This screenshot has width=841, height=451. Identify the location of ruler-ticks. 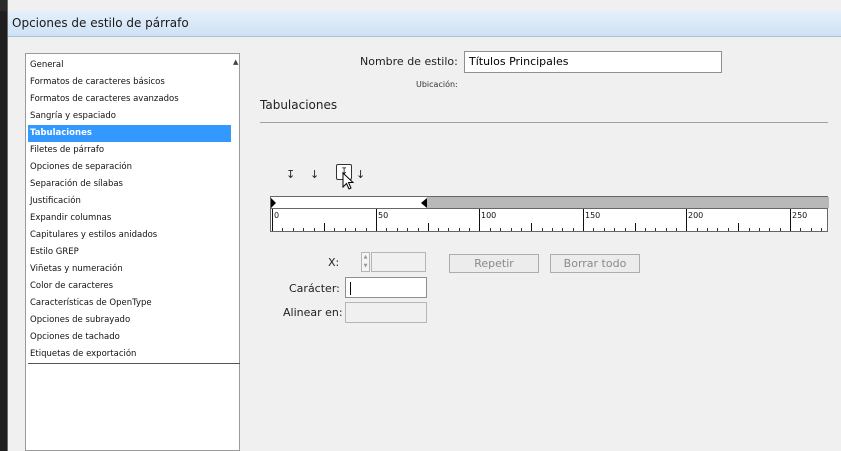
(547, 220).